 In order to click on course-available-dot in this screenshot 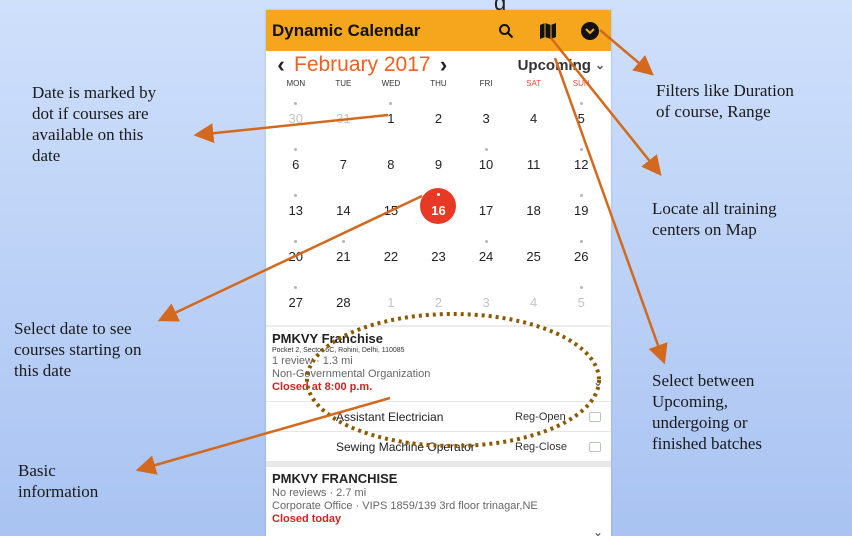, I will do `click(438, 194)`.